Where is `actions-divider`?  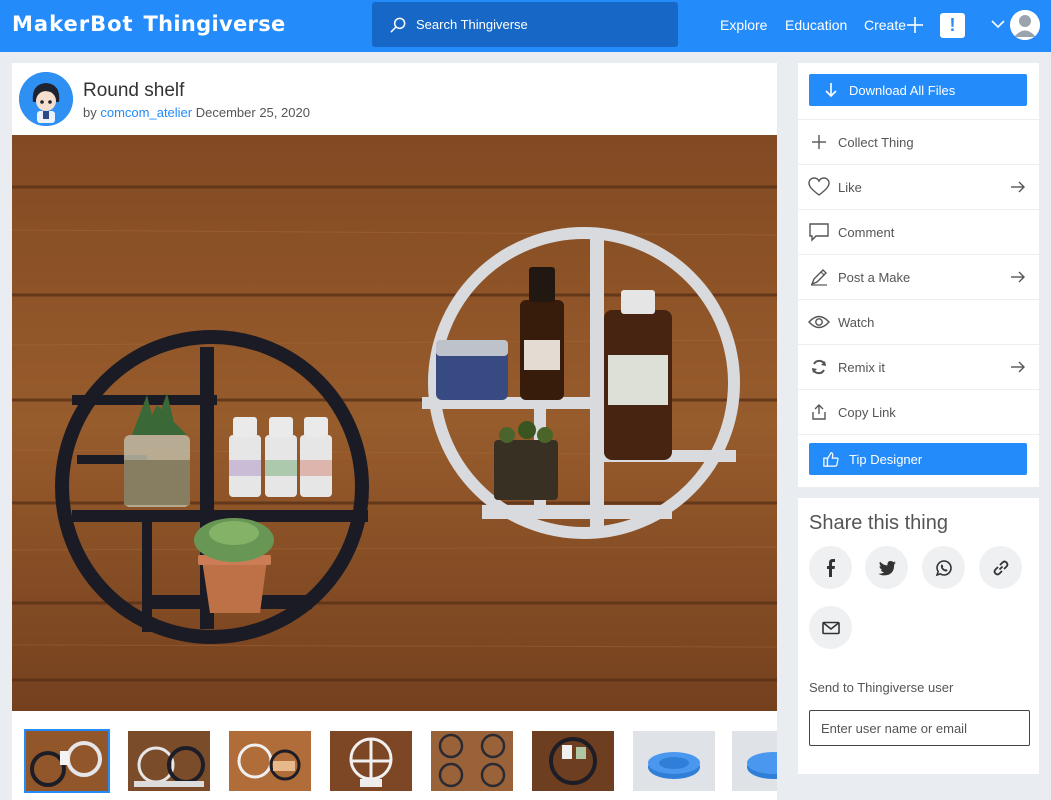
actions-divider is located at coordinates (918, 434).